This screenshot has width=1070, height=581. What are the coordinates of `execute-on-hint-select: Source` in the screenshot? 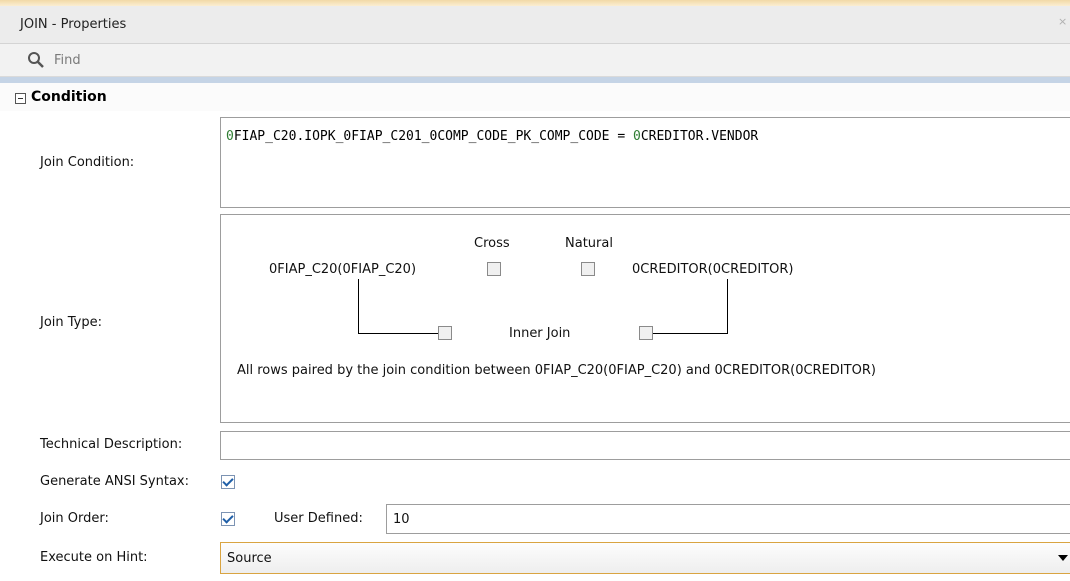 It's located at (645, 558).